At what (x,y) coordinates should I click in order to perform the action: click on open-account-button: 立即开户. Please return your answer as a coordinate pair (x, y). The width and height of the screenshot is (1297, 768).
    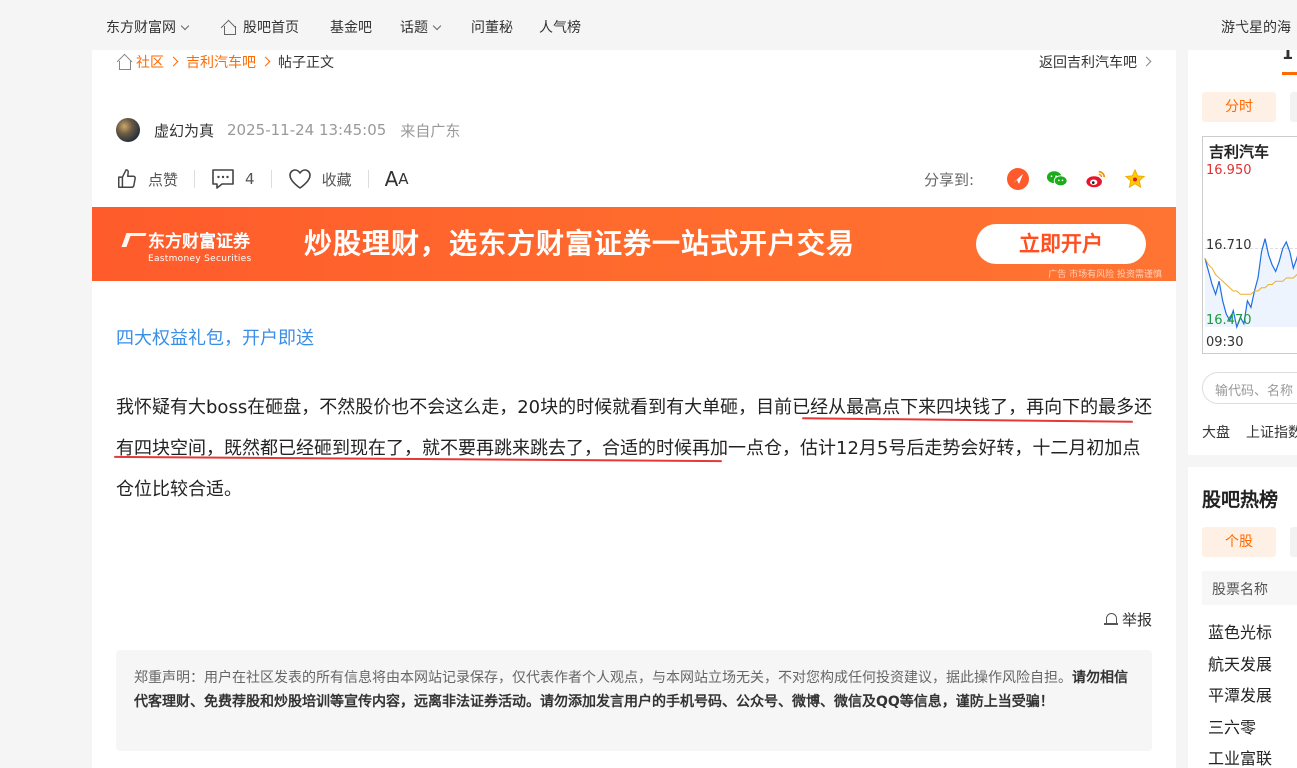
    Looking at the image, I should click on (1061, 244).